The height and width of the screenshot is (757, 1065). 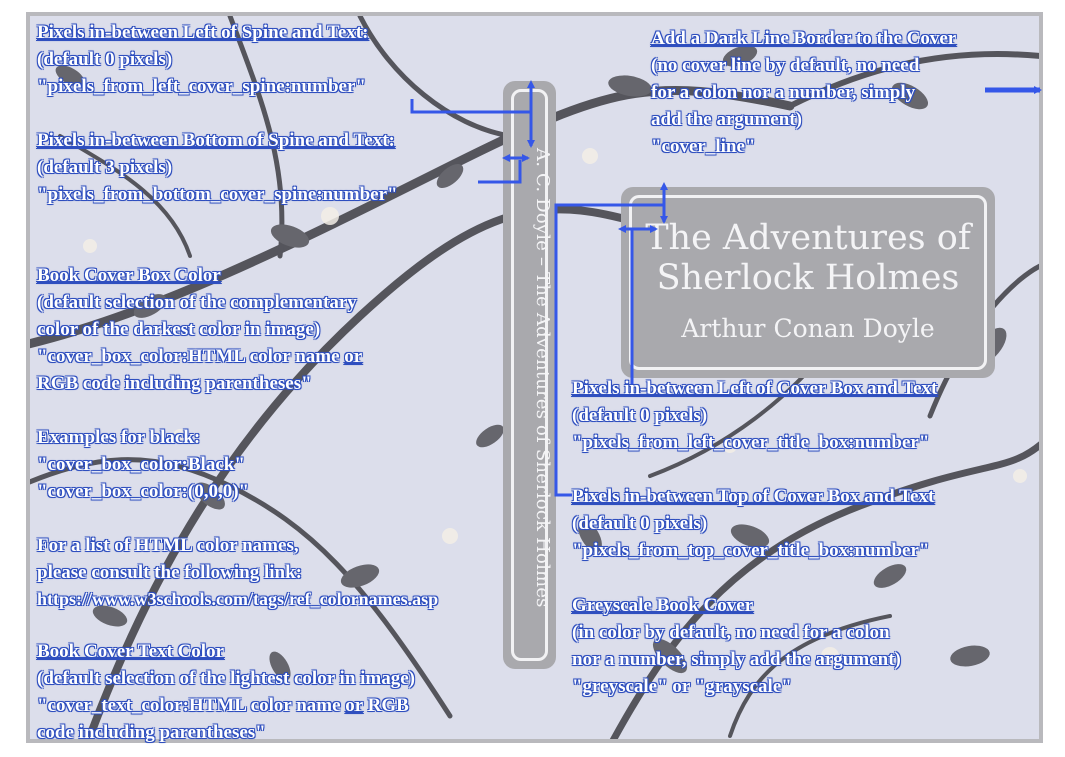 What do you see at coordinates (500, 172) in the screenshot?
I see `arrow-spine-bottom-leader` at bounding box center [500, 172].